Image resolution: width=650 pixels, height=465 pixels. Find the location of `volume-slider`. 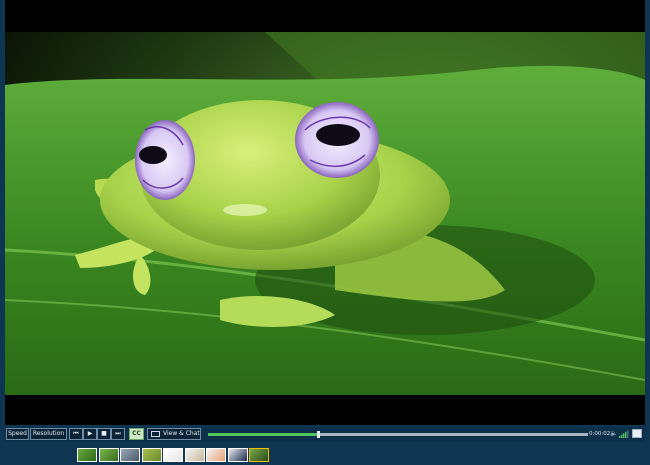

volume-slider is located at coordinates (624, 434).